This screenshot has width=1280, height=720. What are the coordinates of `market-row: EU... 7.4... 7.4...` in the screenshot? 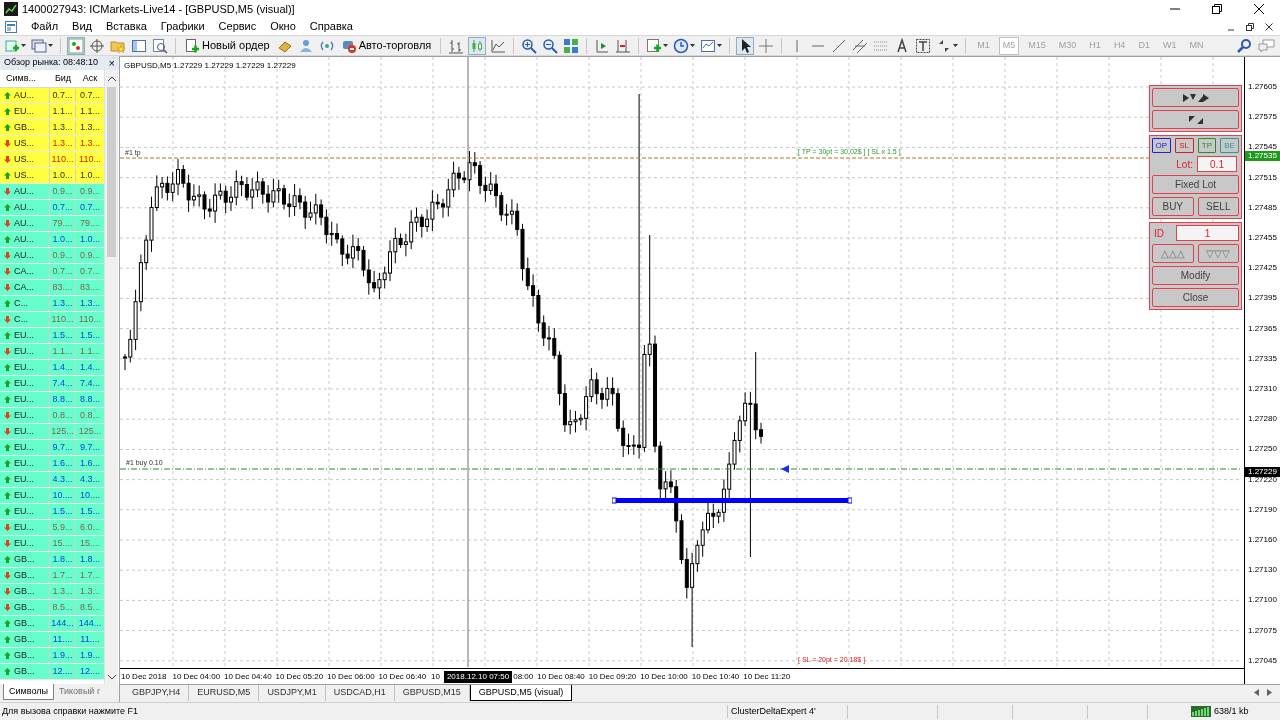 It's located at (52, 384).